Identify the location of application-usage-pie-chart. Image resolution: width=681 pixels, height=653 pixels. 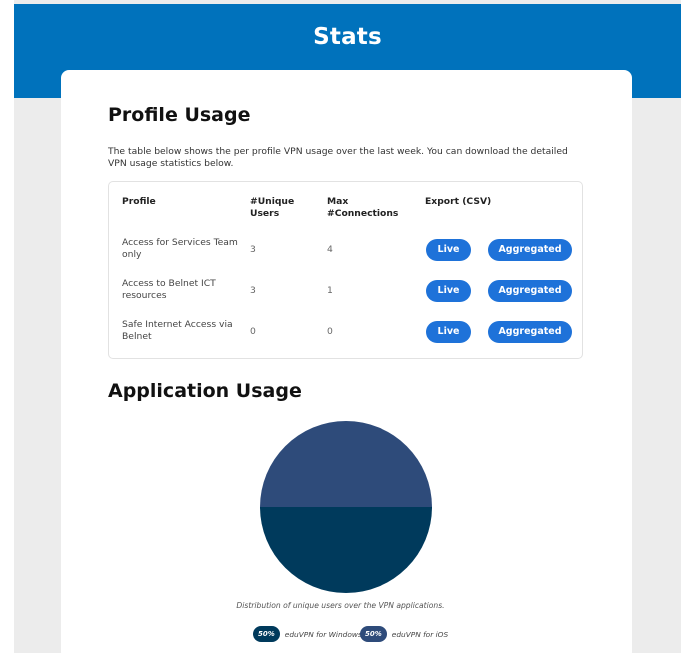
(346, 507).